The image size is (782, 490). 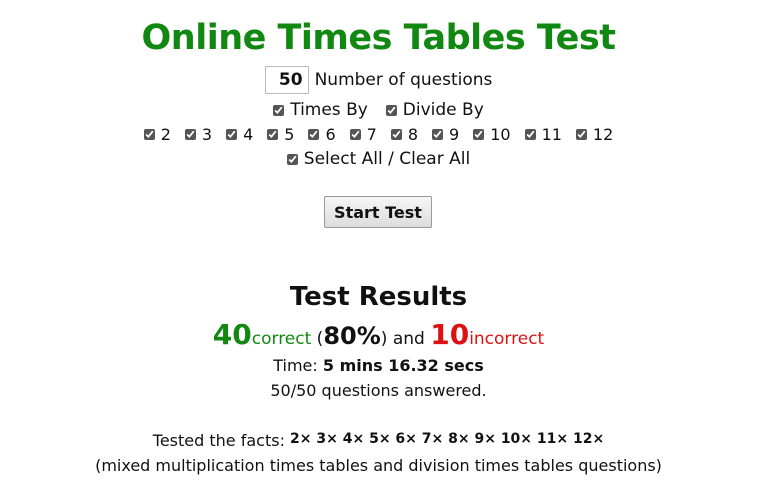 I want to click on operations-row: Times By Divide By, so click(x=378, y=110).